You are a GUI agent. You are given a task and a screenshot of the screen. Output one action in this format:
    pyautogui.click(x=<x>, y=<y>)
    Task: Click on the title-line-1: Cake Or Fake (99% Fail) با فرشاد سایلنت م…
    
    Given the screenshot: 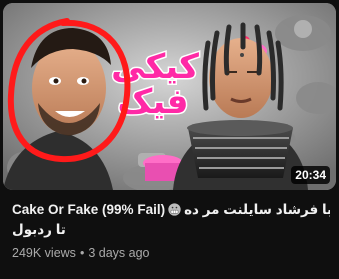 What is the action you would take?
    pyautogui.click(x=171, y=210)
    